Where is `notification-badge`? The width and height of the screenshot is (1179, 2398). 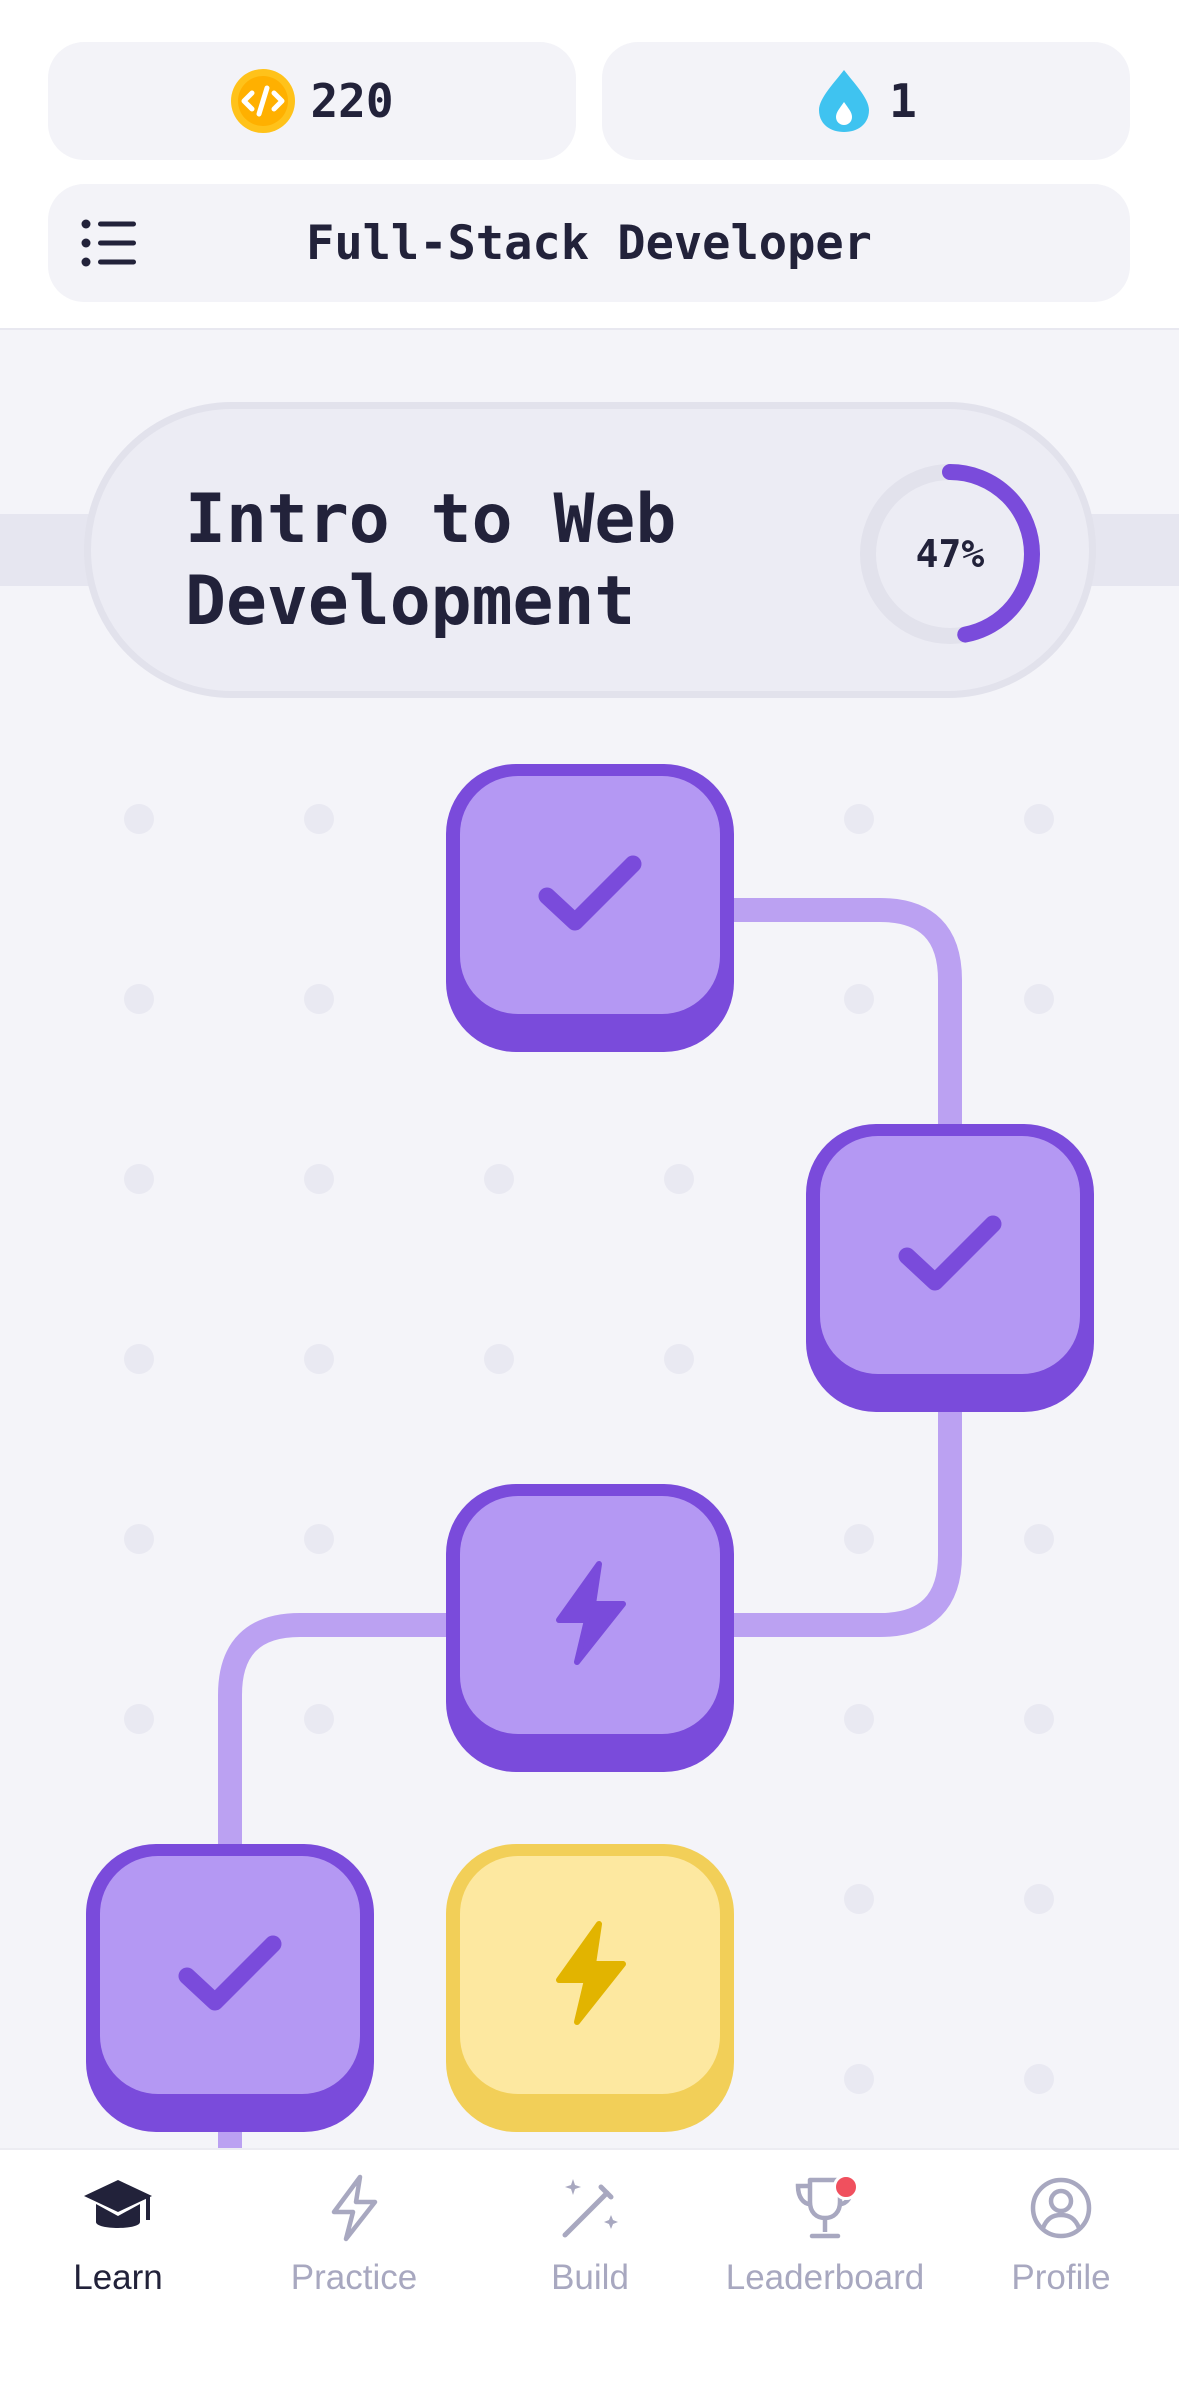
notification-badge is located at coordinates (846, 2187).